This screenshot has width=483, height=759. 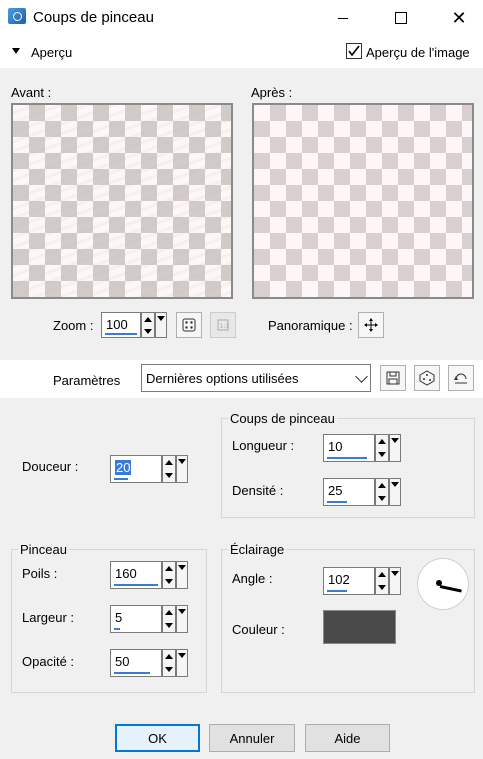 I want to click on opacity-spinner, so click(x=169, y=663).